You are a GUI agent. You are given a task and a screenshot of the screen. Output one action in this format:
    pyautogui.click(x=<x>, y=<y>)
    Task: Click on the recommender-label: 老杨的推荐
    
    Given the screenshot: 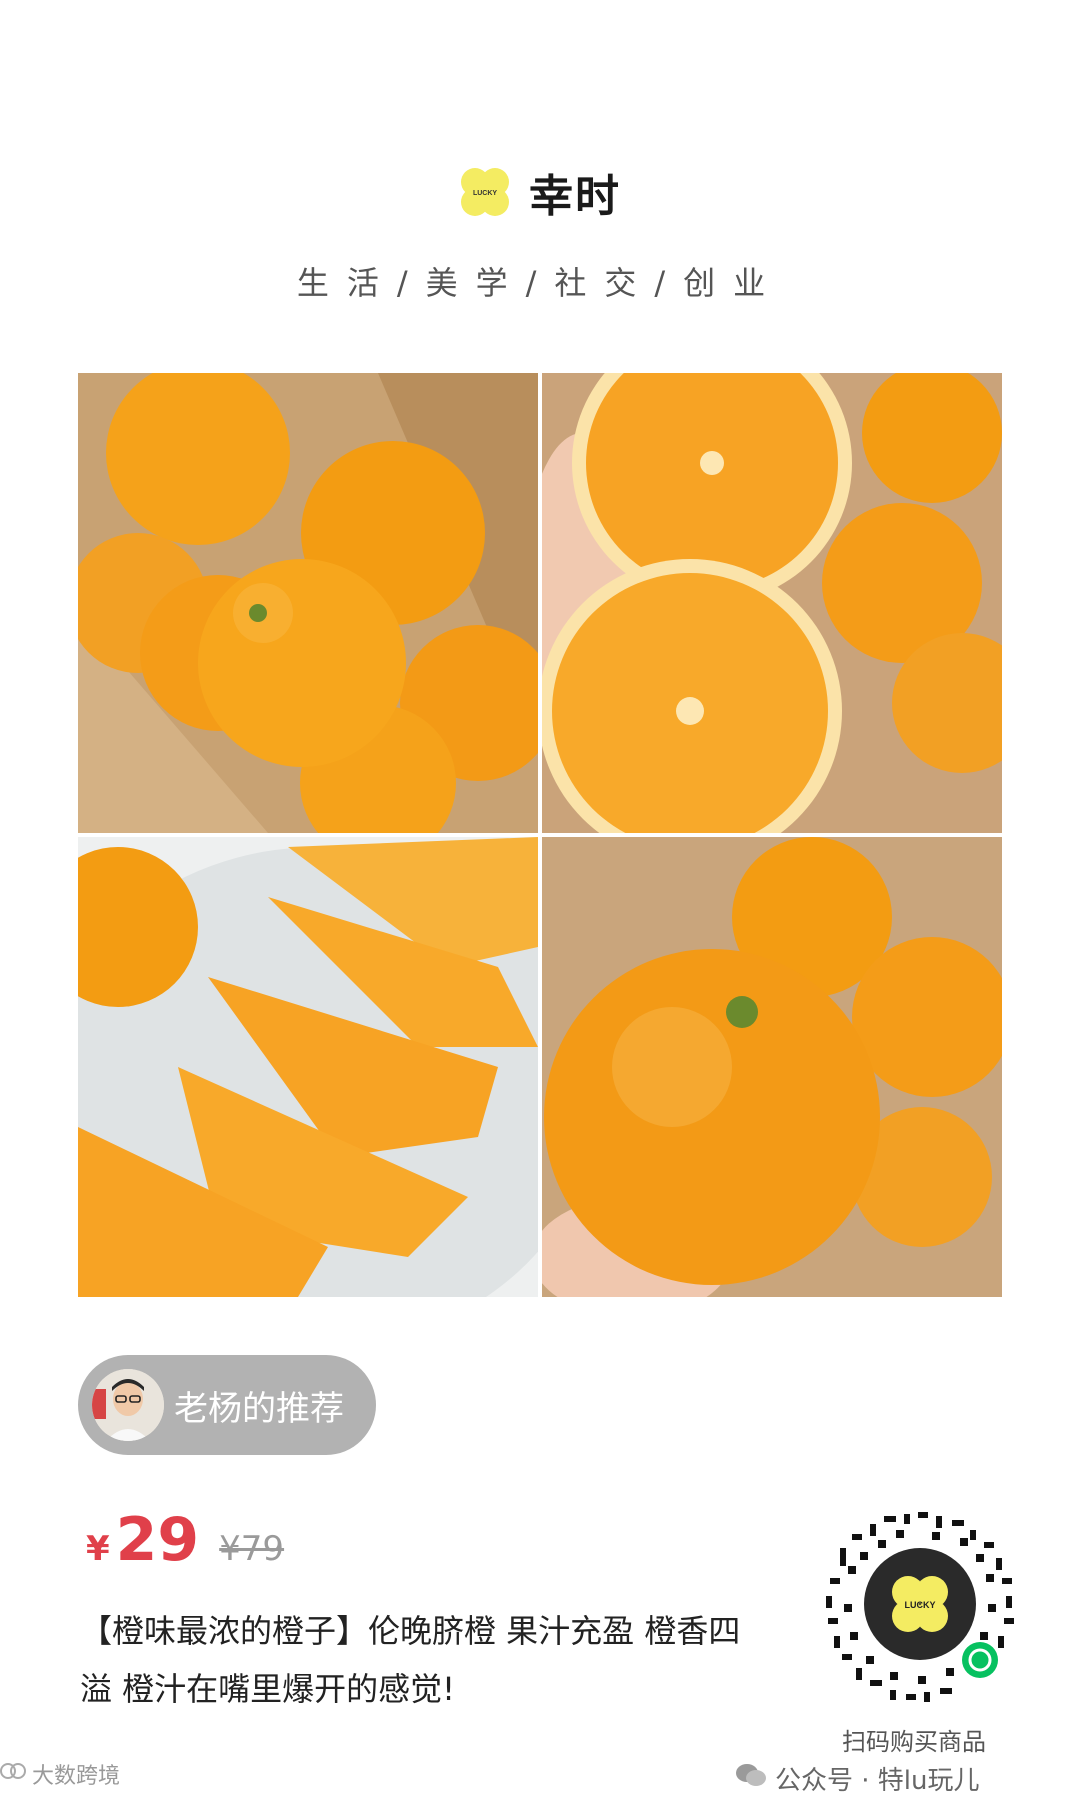 What is the action you would take?
    pyautogui.click(x=259, y=1408)
    